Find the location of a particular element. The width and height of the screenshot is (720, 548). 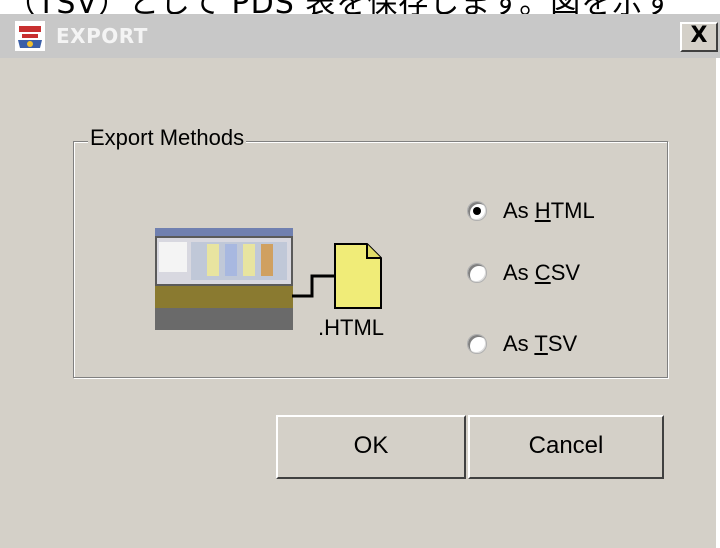

radio-label-csv: As CSV is located at coordinates (541, 273).